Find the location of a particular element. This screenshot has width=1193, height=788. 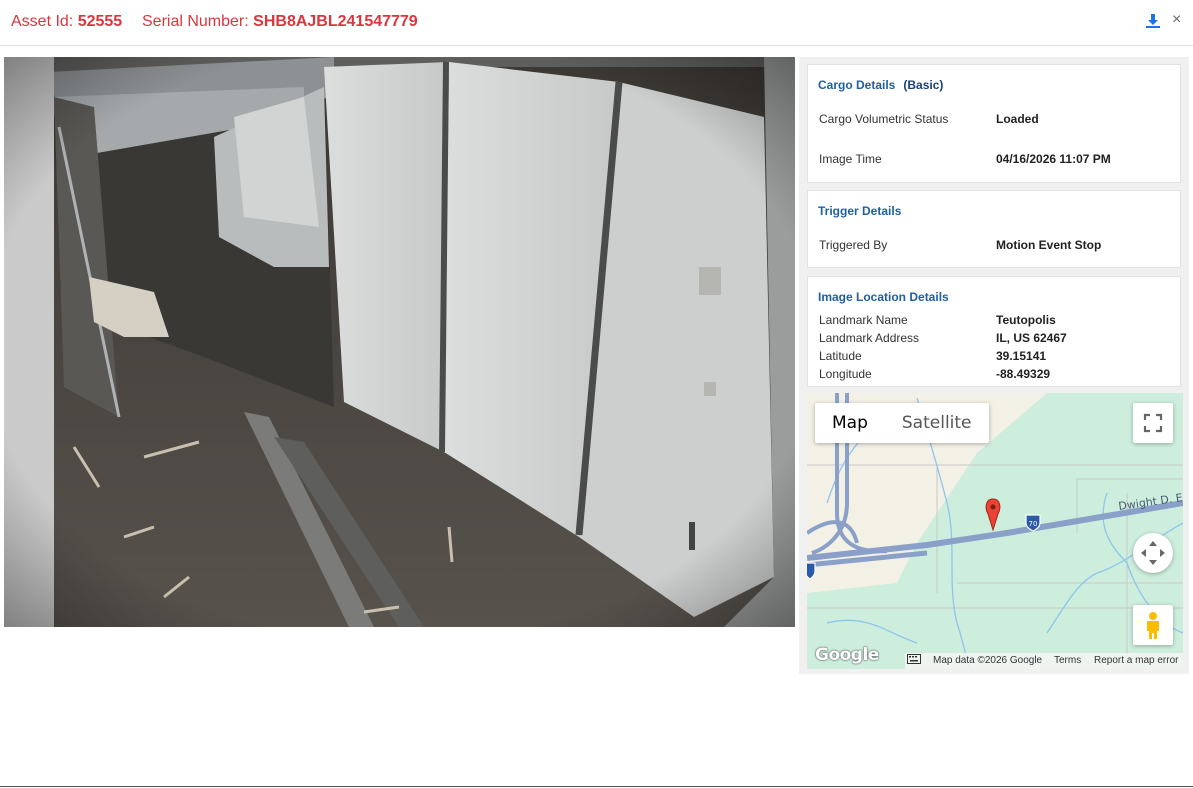

longitude-label: Longitude is located at coordinates (845, 374).